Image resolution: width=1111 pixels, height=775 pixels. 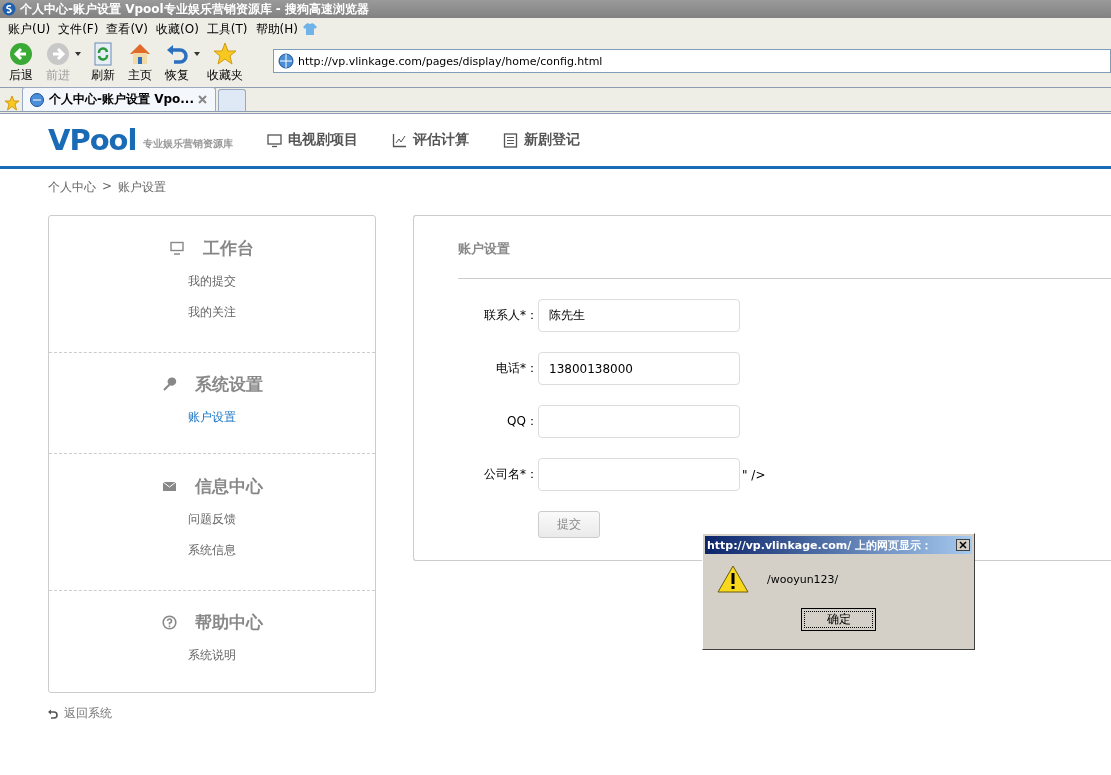 I want to click on field-label: 公司名*：, so click(x=510, y=474).